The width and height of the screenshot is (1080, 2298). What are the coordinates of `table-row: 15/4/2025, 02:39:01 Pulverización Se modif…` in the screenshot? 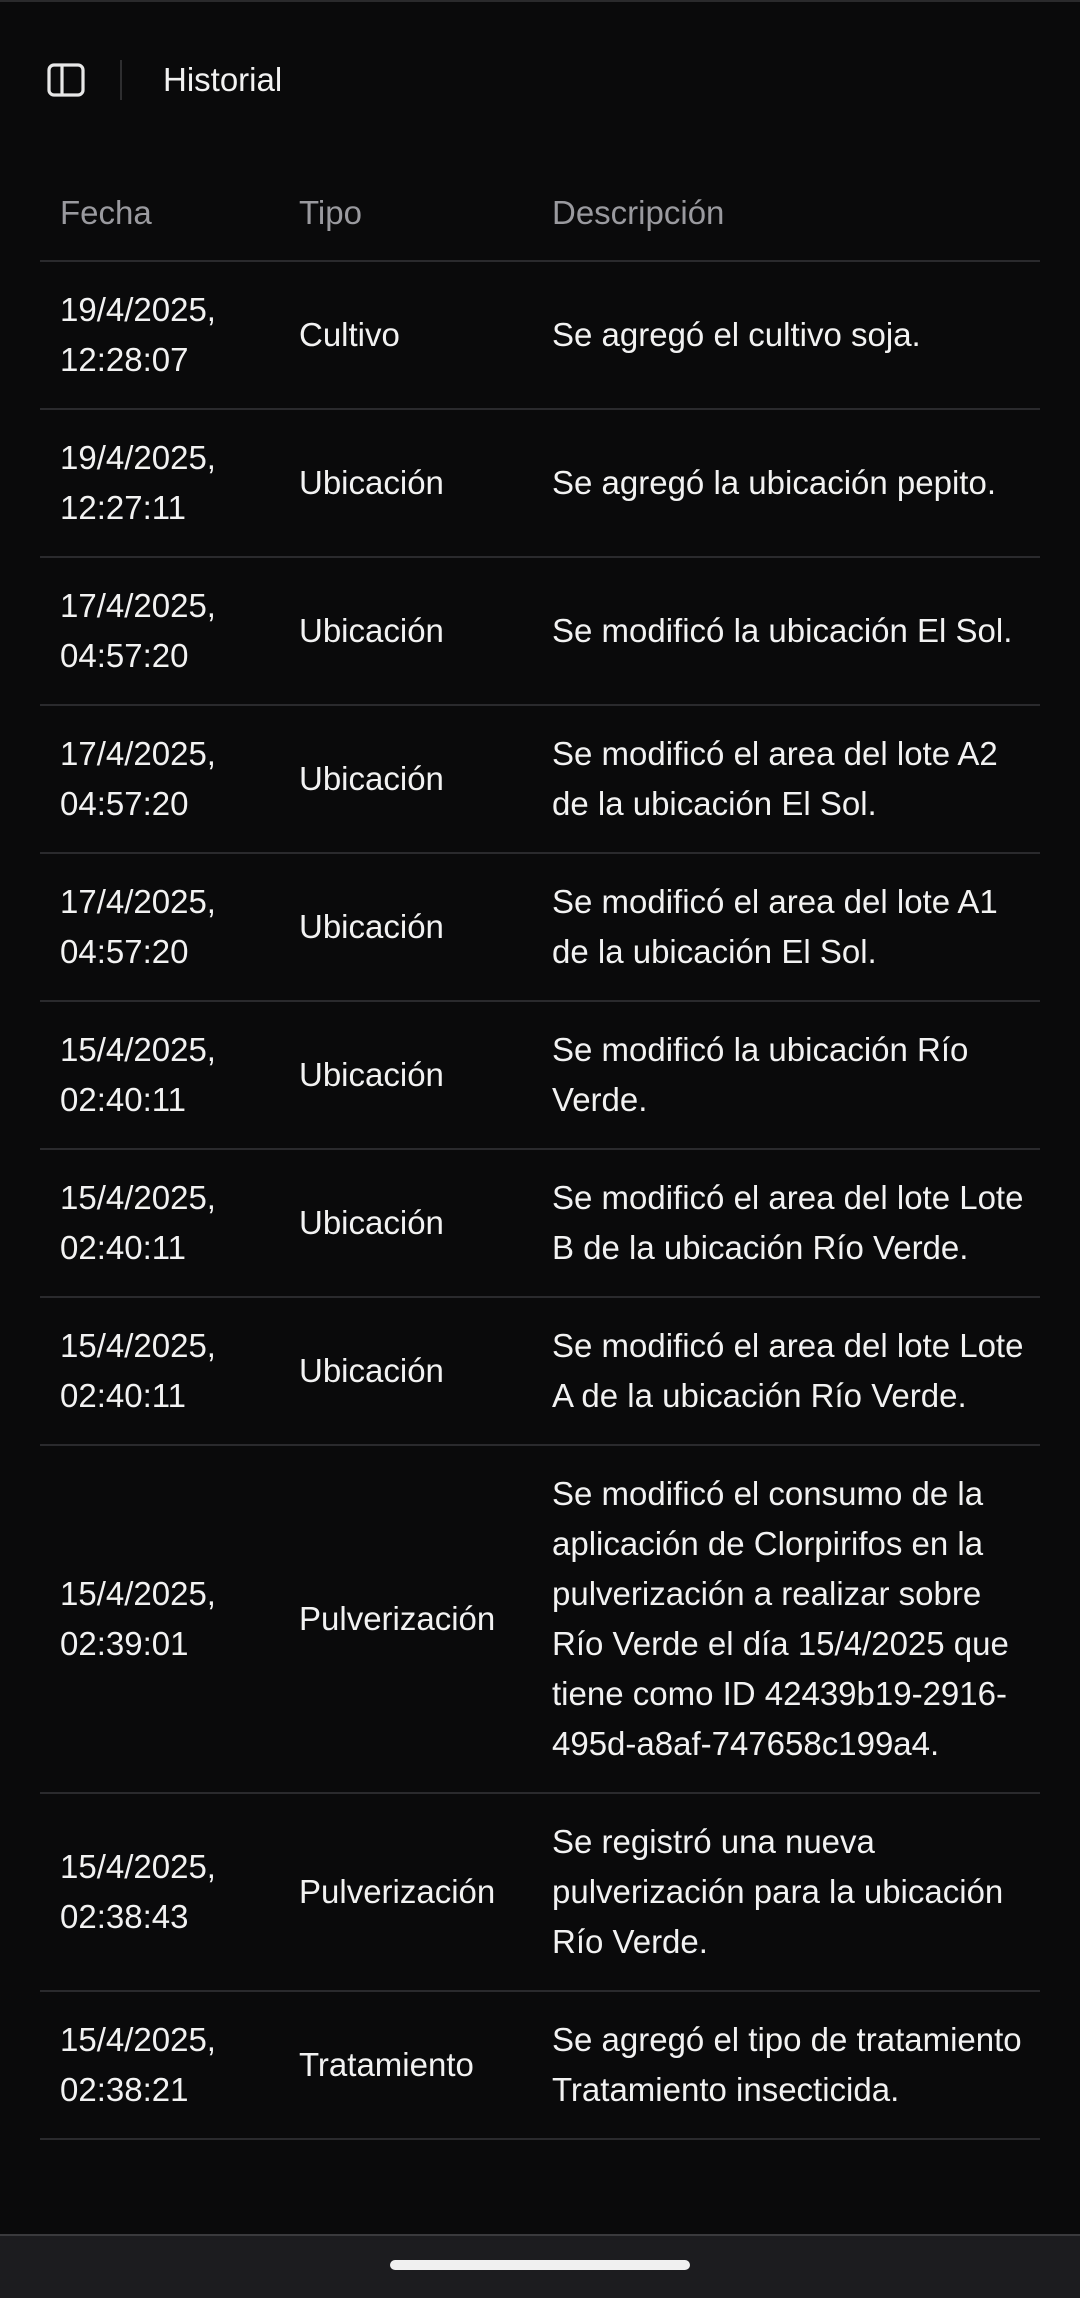 It's located at (540, 1619).